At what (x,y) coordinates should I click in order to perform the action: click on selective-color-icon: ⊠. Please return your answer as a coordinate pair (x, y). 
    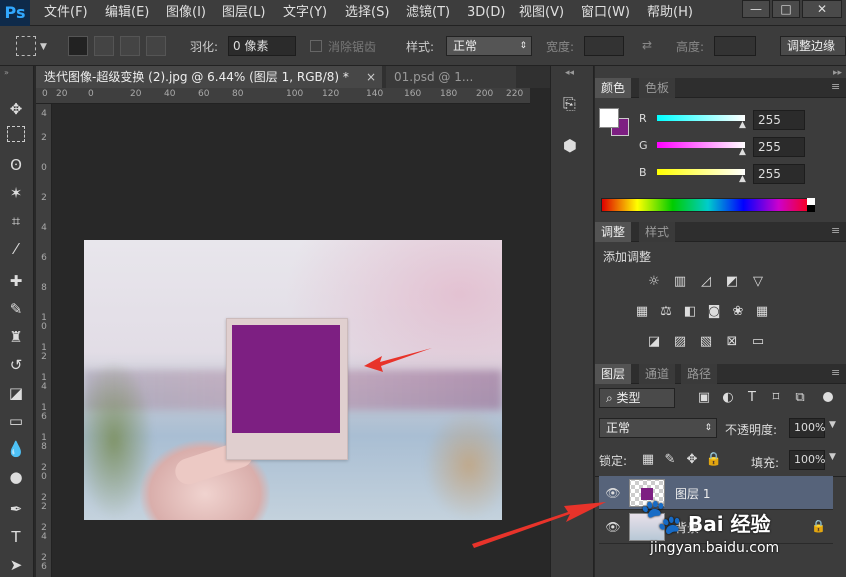
    Looking at the image, I should click on (732, 342).